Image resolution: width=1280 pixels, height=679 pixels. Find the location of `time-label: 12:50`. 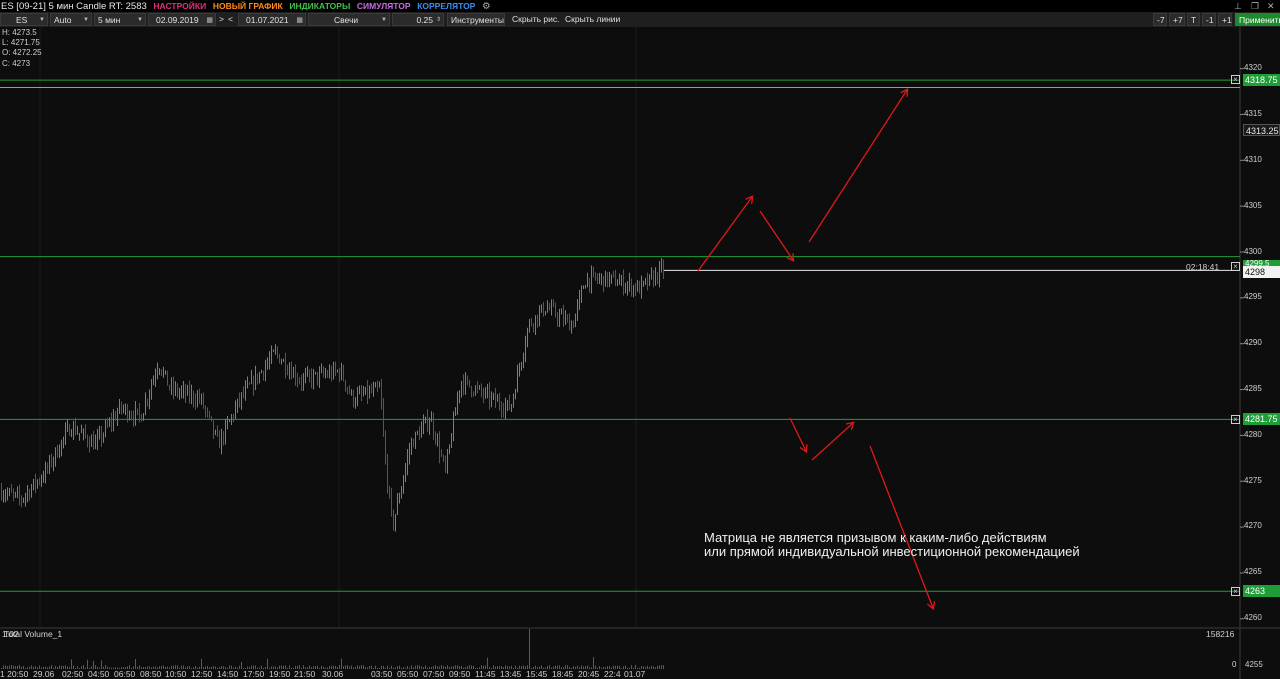

time-label: 12:50 is located at coordinates (202, 674).